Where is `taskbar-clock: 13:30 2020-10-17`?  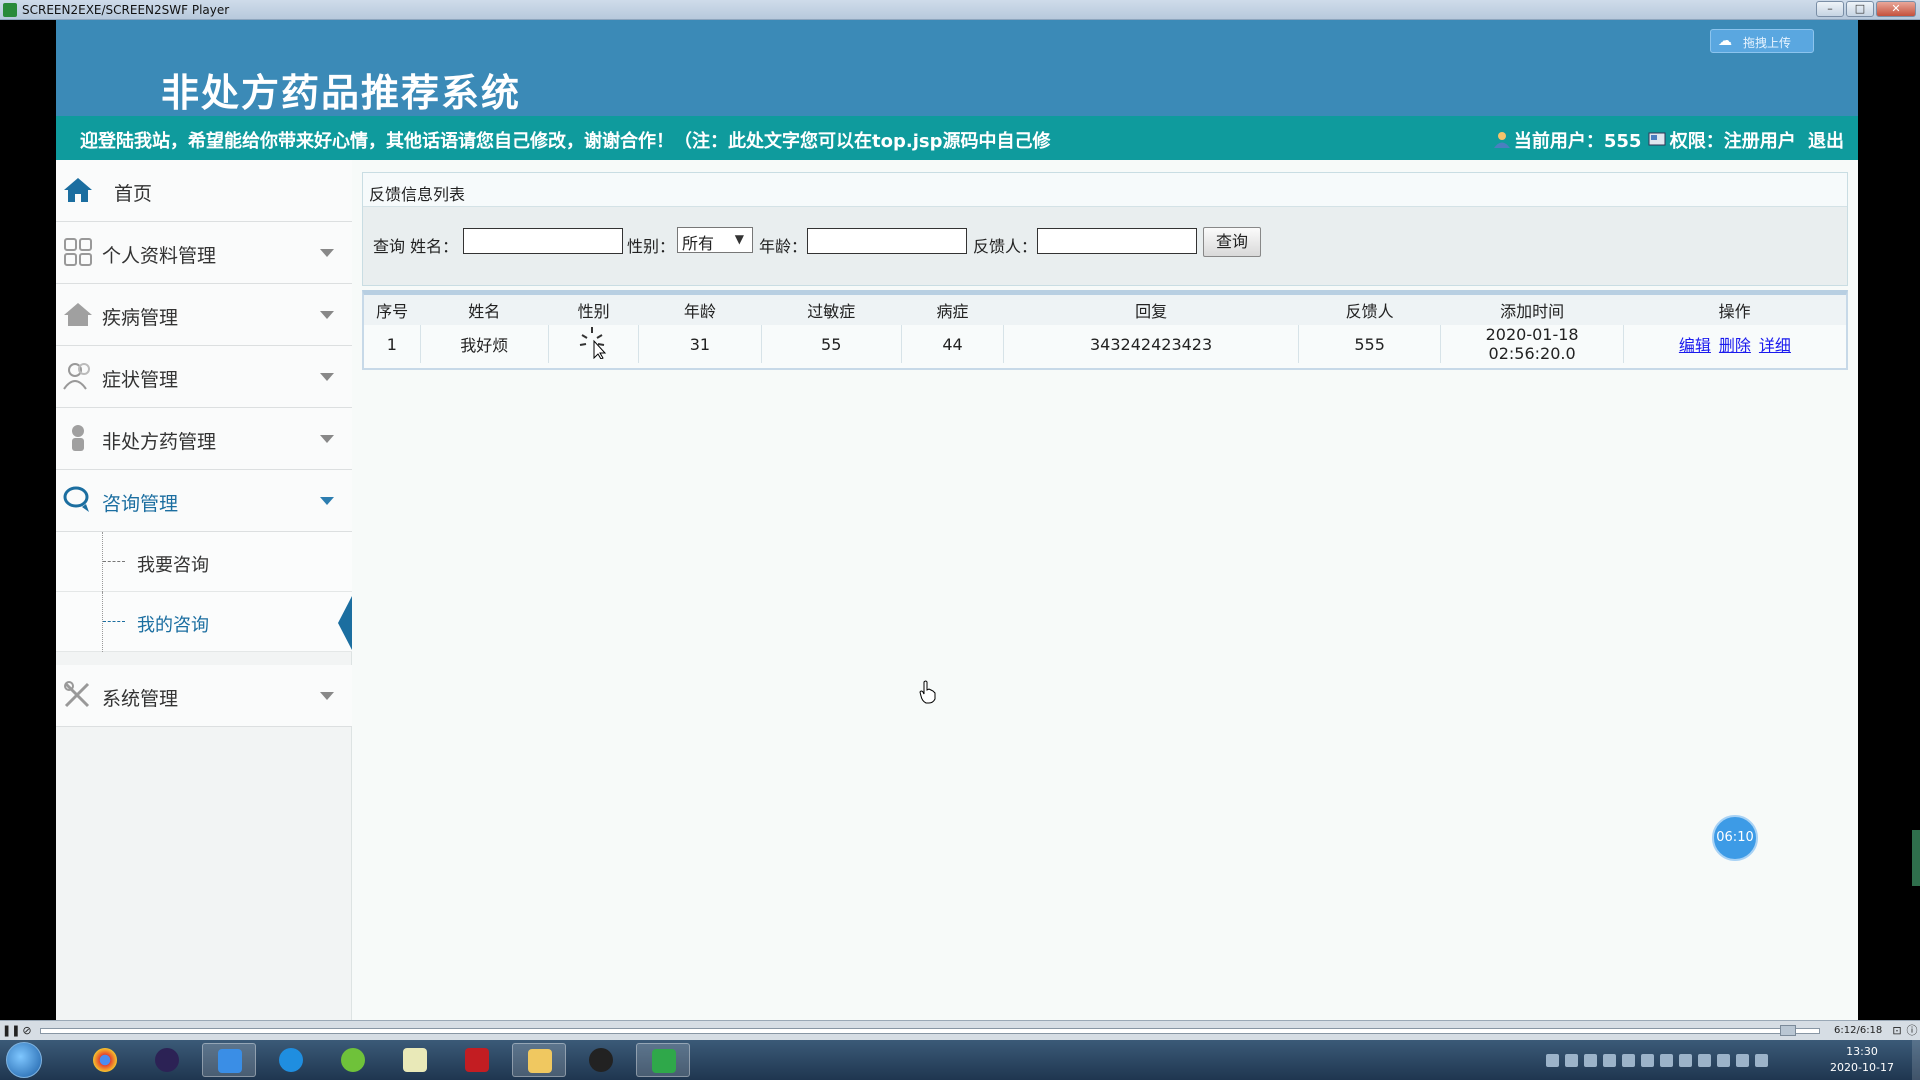
taskbar-clock: 13:30 2020-10-17 is located at coordinates (1862, 1060).